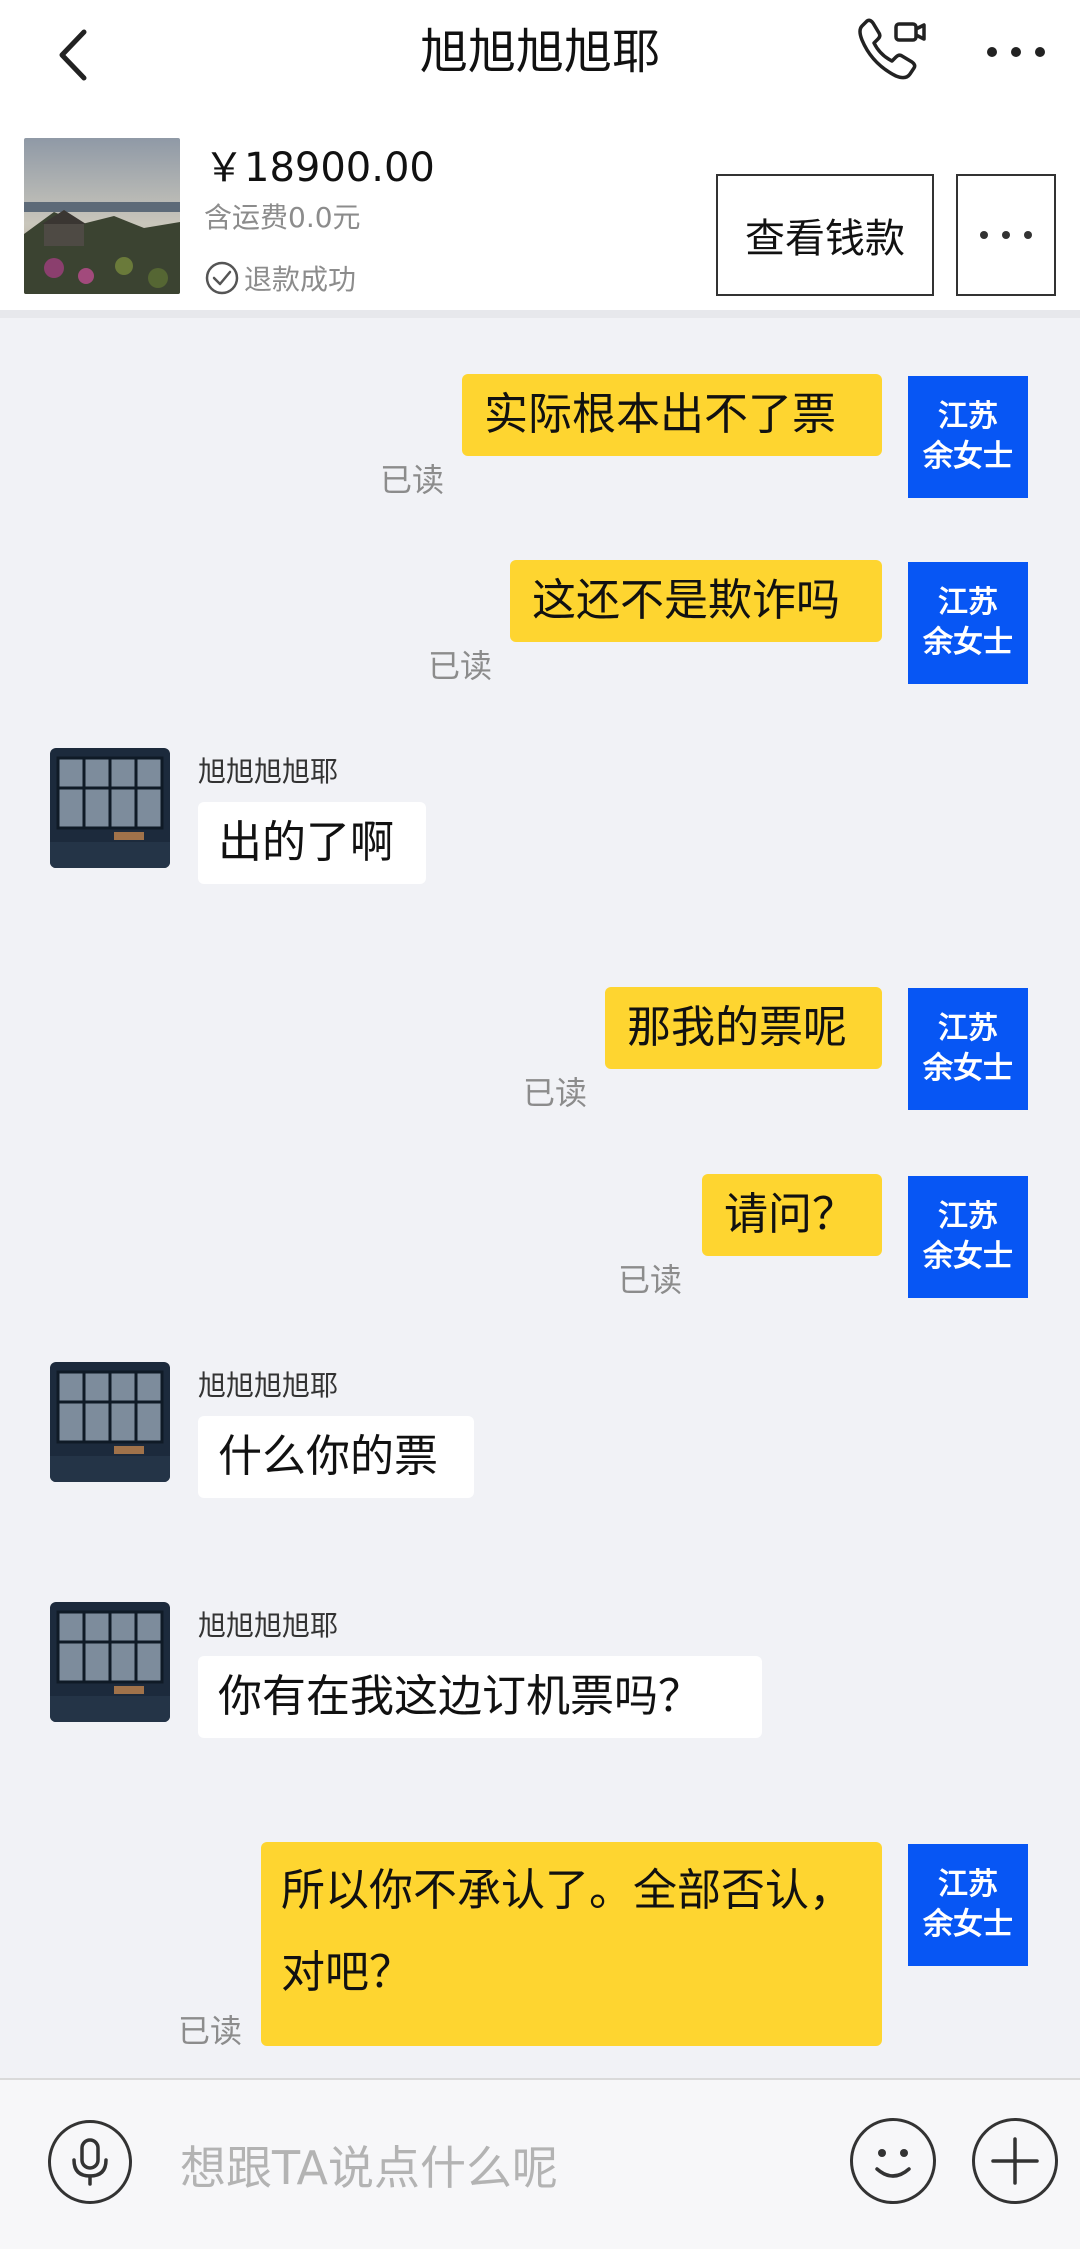  I want to click on more-dots-icon, so click(1006, 235).